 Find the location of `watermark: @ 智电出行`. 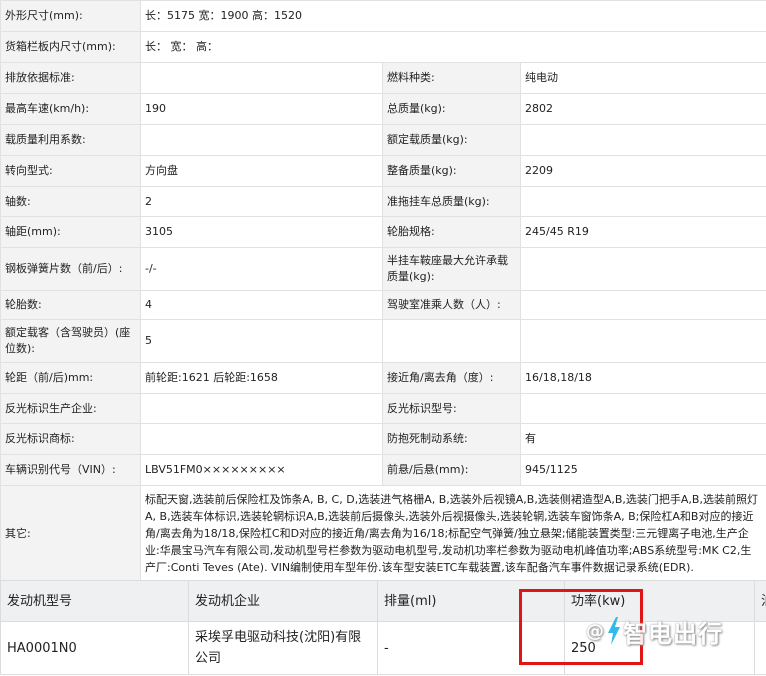

watermark: @ 智电出行 is located at coordinates (654, 631).